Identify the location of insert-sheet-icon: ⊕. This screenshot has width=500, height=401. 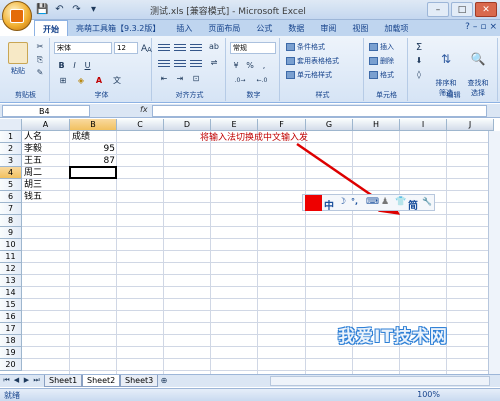
(164, 381).